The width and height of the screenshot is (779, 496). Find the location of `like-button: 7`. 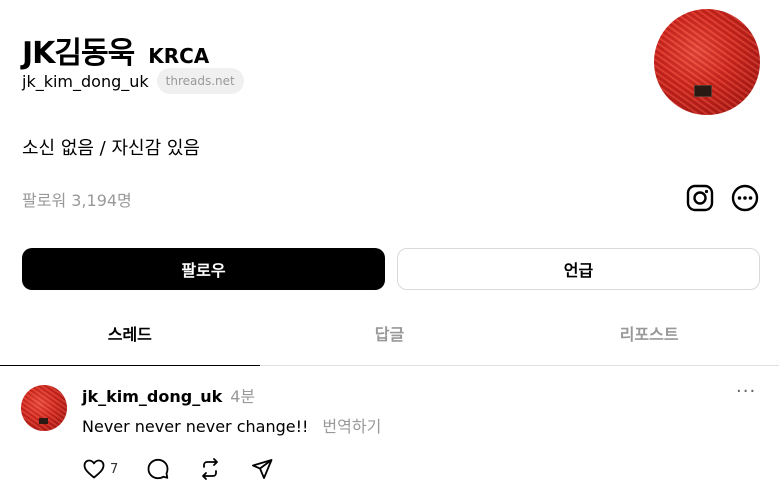

like-button: 7 is located at coordinates (100, 469).